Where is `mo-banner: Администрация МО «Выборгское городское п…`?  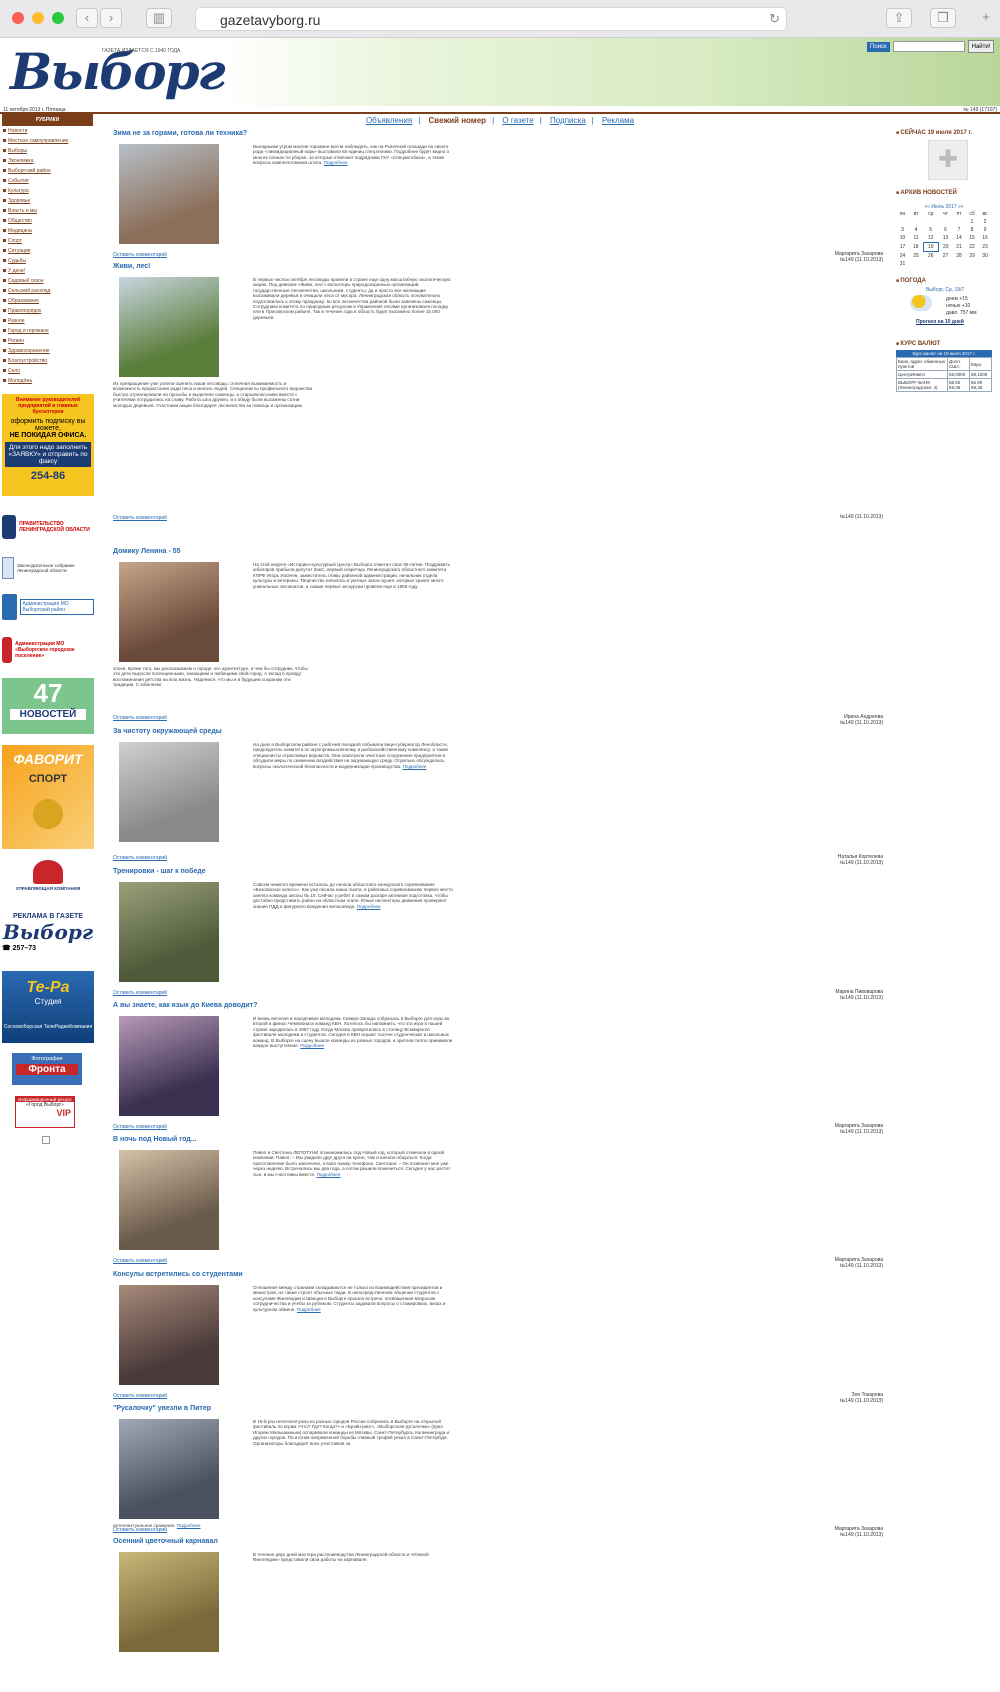
mo-banner: Администрация МО «Выборгское городское п… is located at coordinates (48, 650).